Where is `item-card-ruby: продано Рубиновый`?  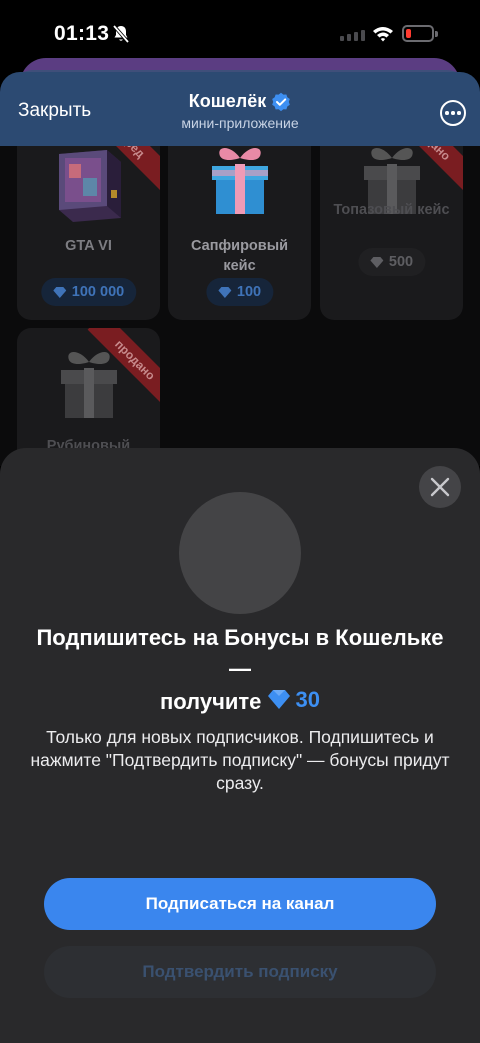 item-card-ruby: продано Рубиновый is located at coordinates (88, 397).